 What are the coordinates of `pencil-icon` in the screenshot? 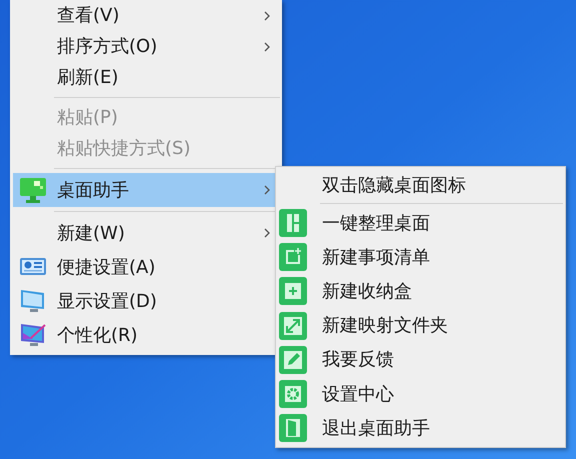 It's located at (293, 359).